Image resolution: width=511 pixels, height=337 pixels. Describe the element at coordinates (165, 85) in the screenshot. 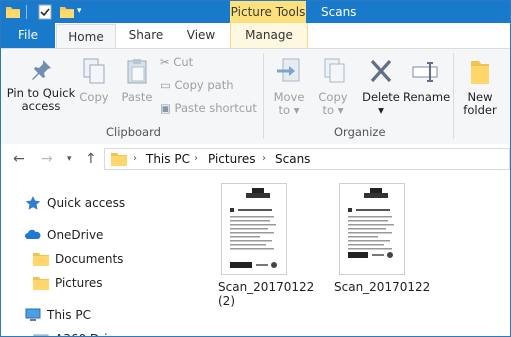

I see `copy-path-icon: ▭` at that location.